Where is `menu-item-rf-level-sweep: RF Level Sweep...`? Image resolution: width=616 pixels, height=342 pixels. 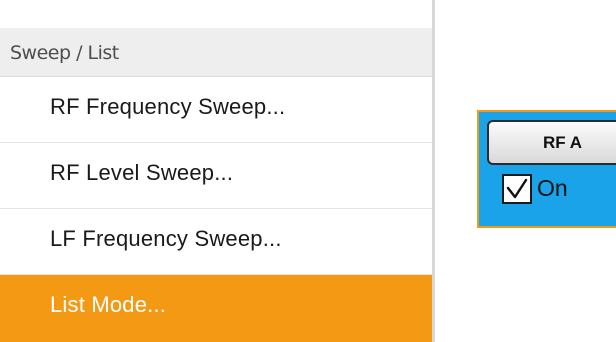
menu-item-rf-level-sweep: RF Level Sweep... is located at coordinates (216, 176).